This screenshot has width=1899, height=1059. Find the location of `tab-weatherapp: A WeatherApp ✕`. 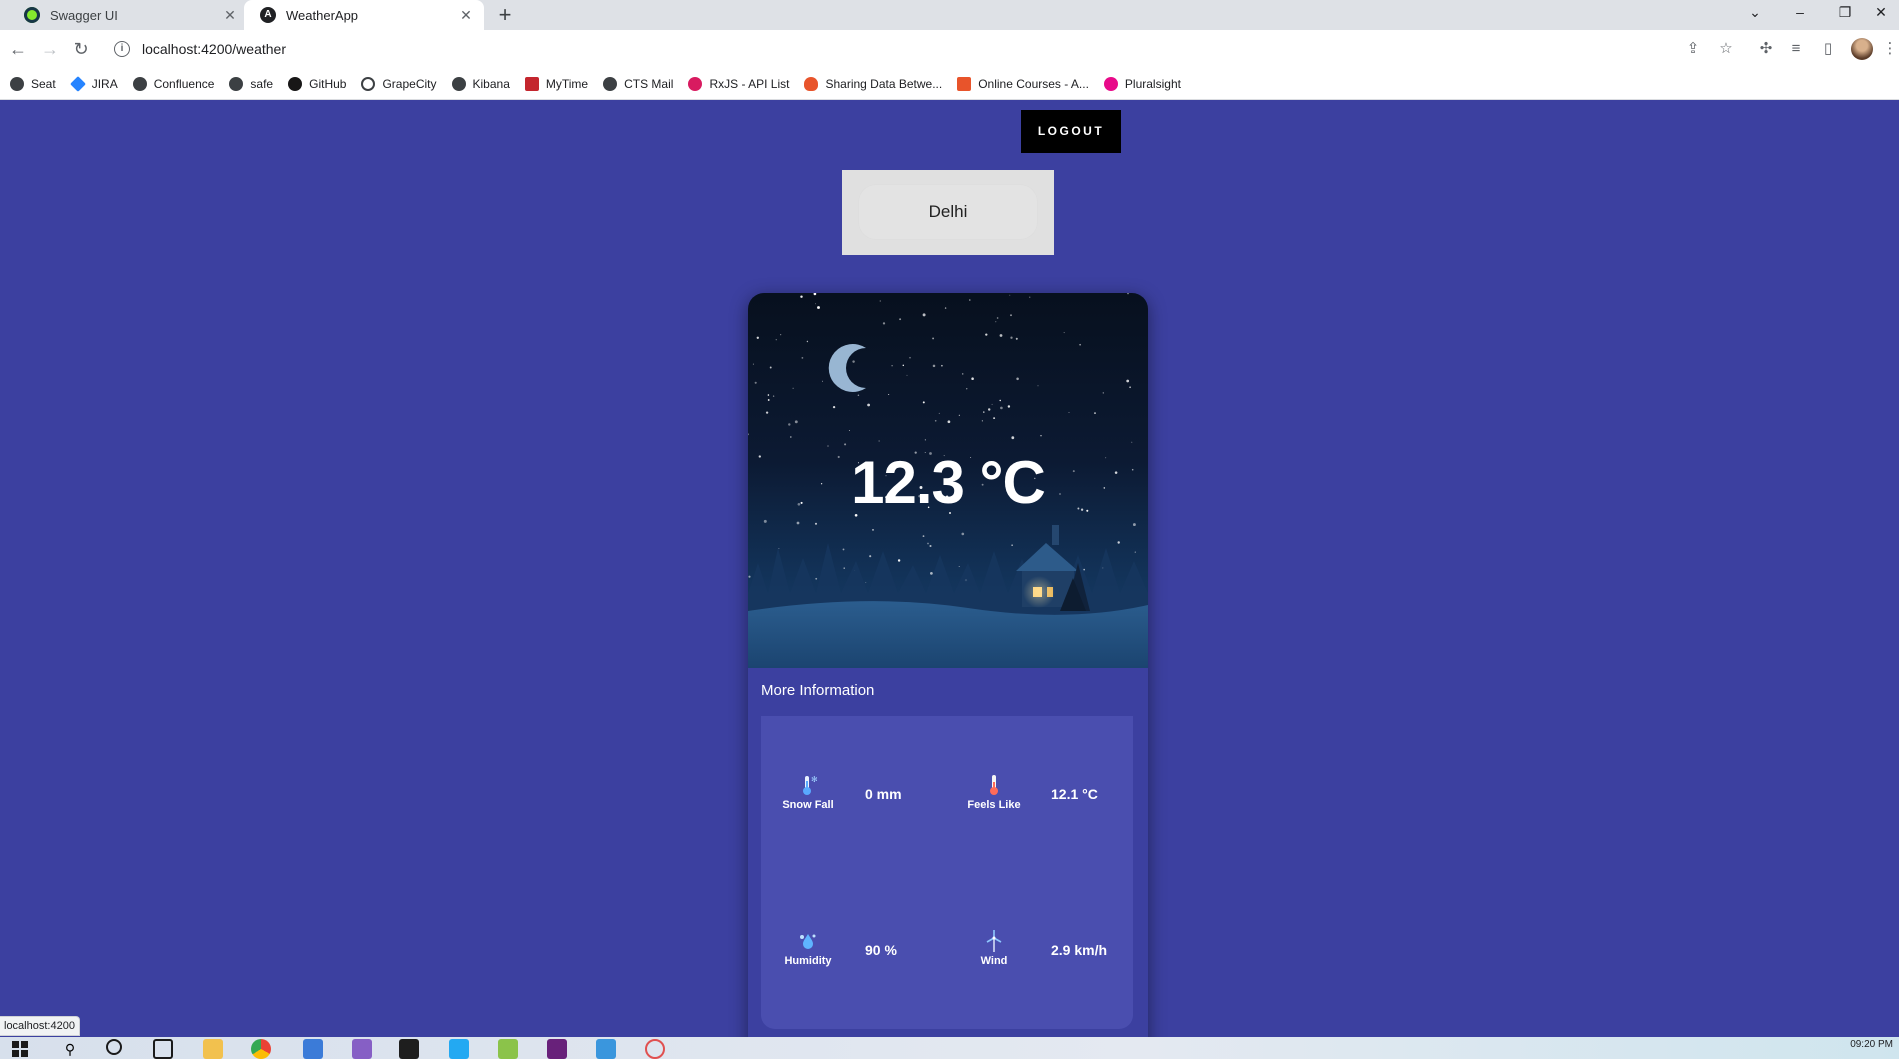

tab-weatherapp: A WeatherApp ✕ is located at coordinates (364, 15).